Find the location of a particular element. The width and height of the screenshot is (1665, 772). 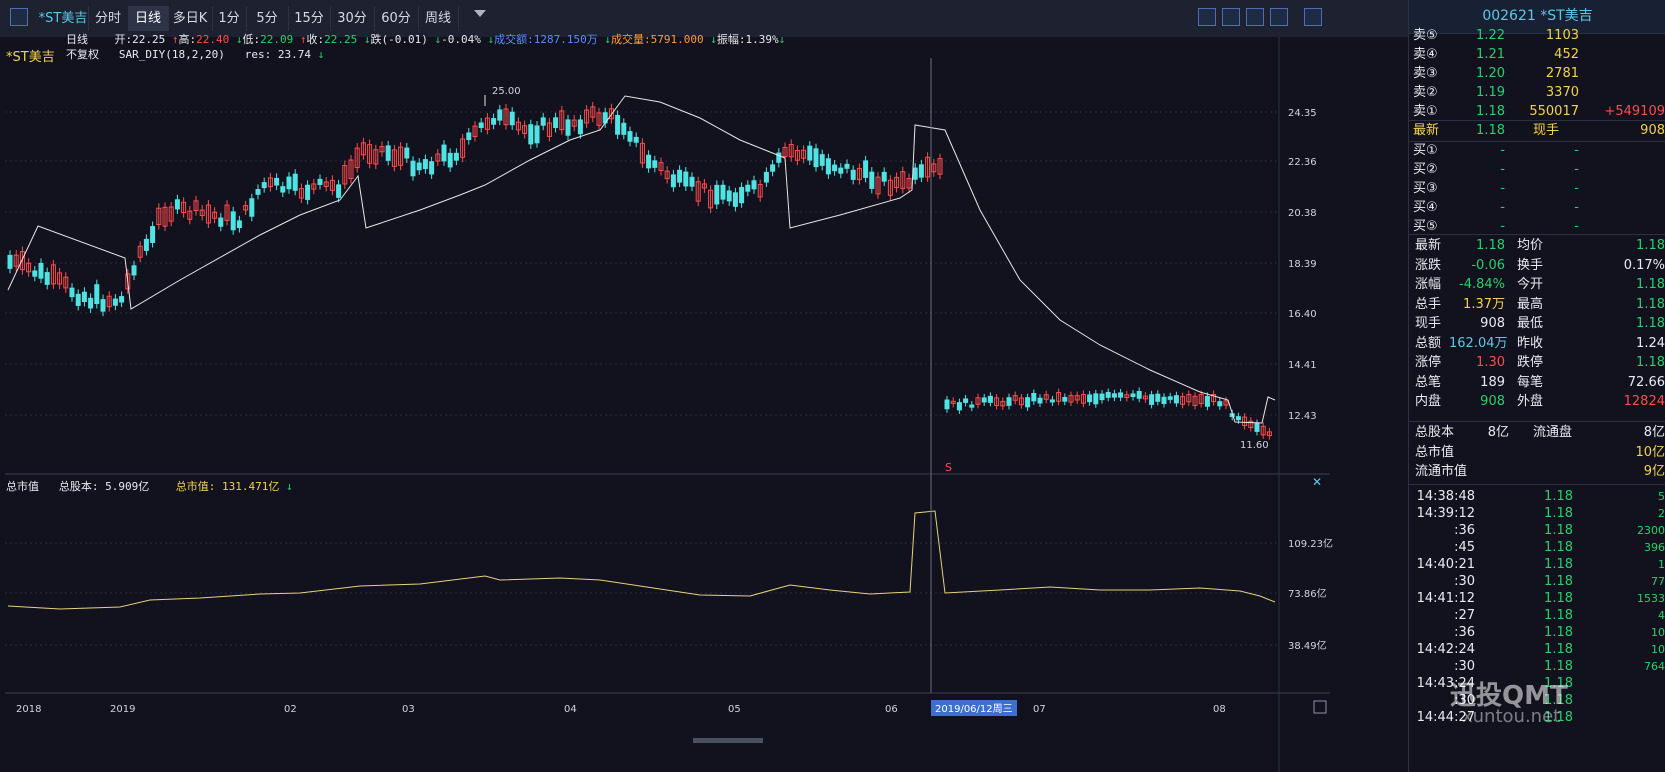

period-tab-6: 30分 is located at coordinates (352, 18).